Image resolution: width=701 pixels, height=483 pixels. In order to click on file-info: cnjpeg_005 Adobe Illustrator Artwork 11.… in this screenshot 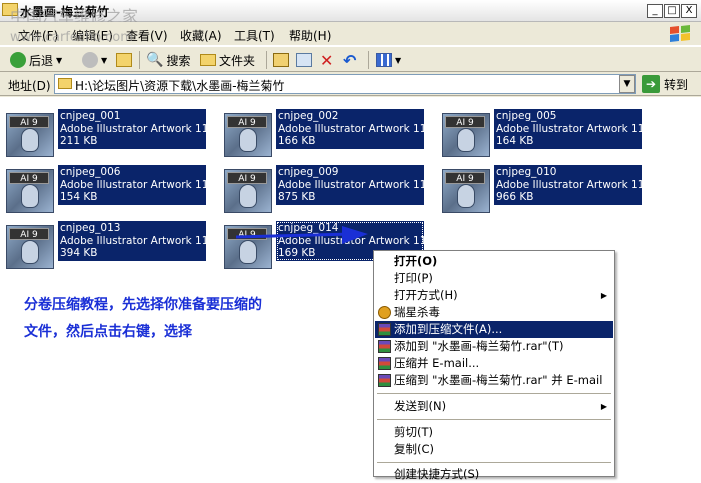, I will do `click(568, 129)`.